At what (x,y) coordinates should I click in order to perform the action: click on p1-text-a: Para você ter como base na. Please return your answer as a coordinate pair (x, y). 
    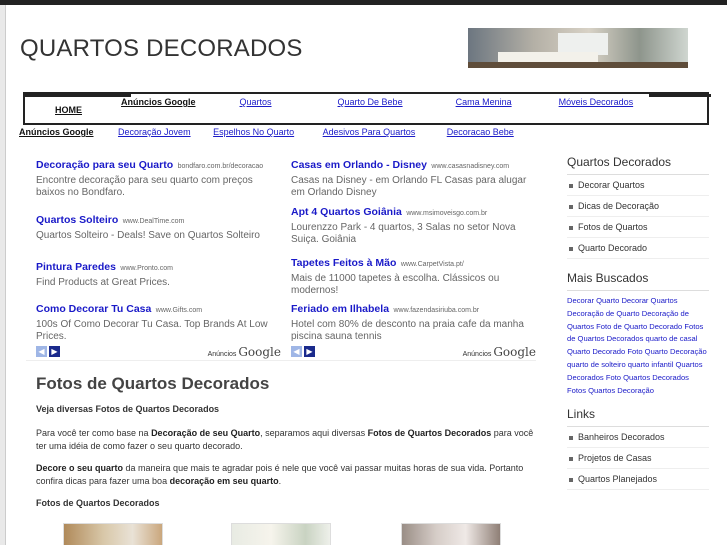
    Looking at the image, I should click on (94, 433).